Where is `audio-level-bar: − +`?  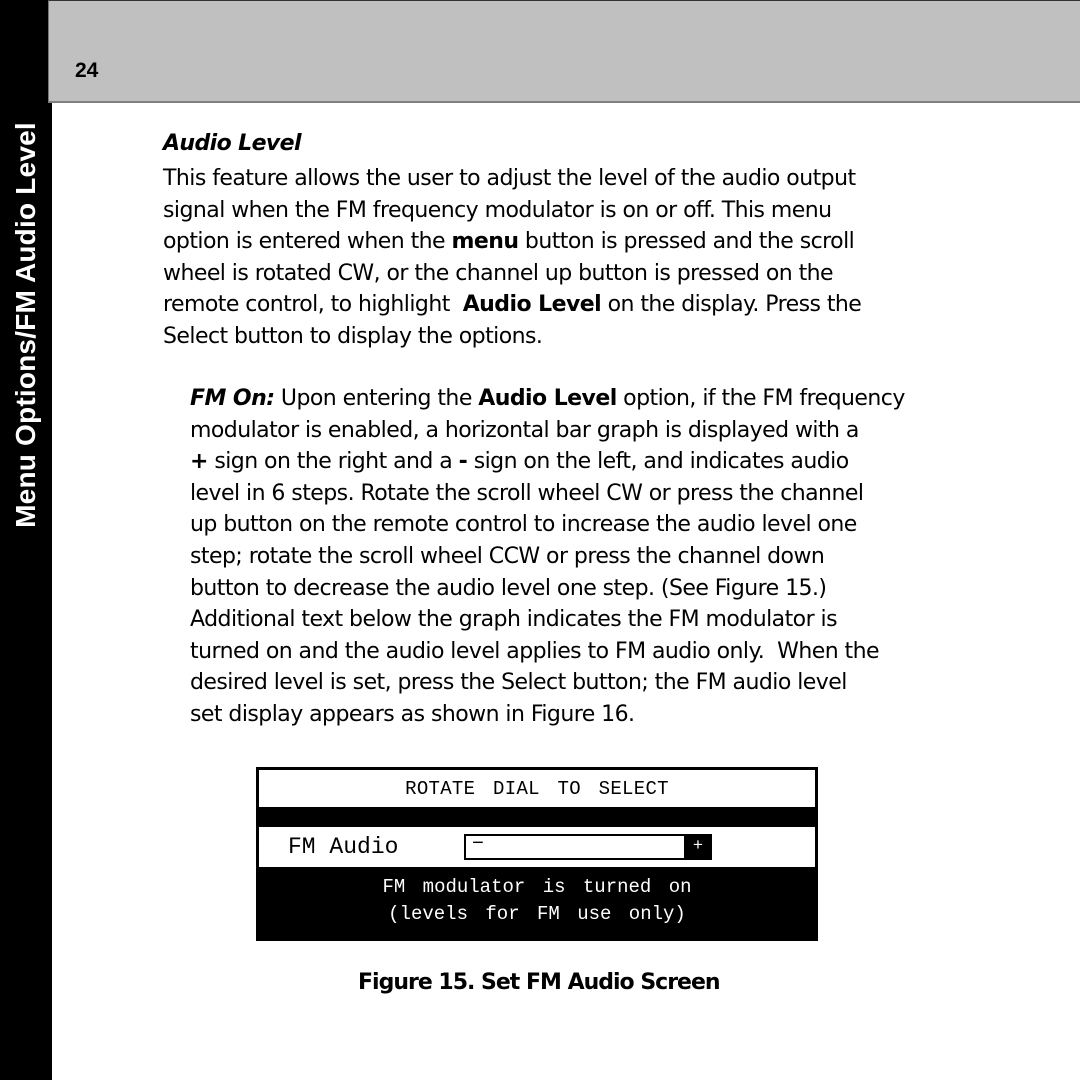 audio-level-bar: − + is located at coordinates (588, 846).